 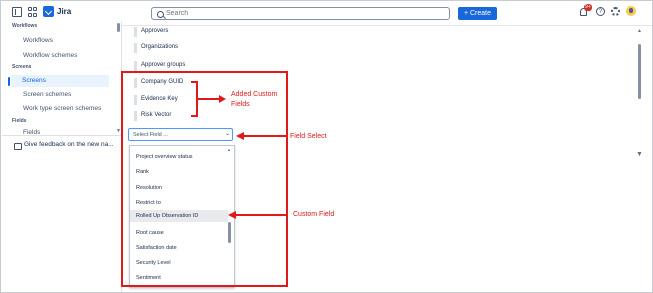 I want to click on annotation-field-select: Field Select, so click(x=308, y=136).